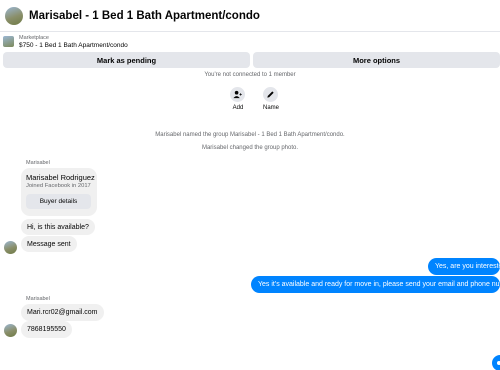 Image resolution: width=500 pixels, height=370 pixels. I want to click on add-member-label: Add, so click(238, 108).